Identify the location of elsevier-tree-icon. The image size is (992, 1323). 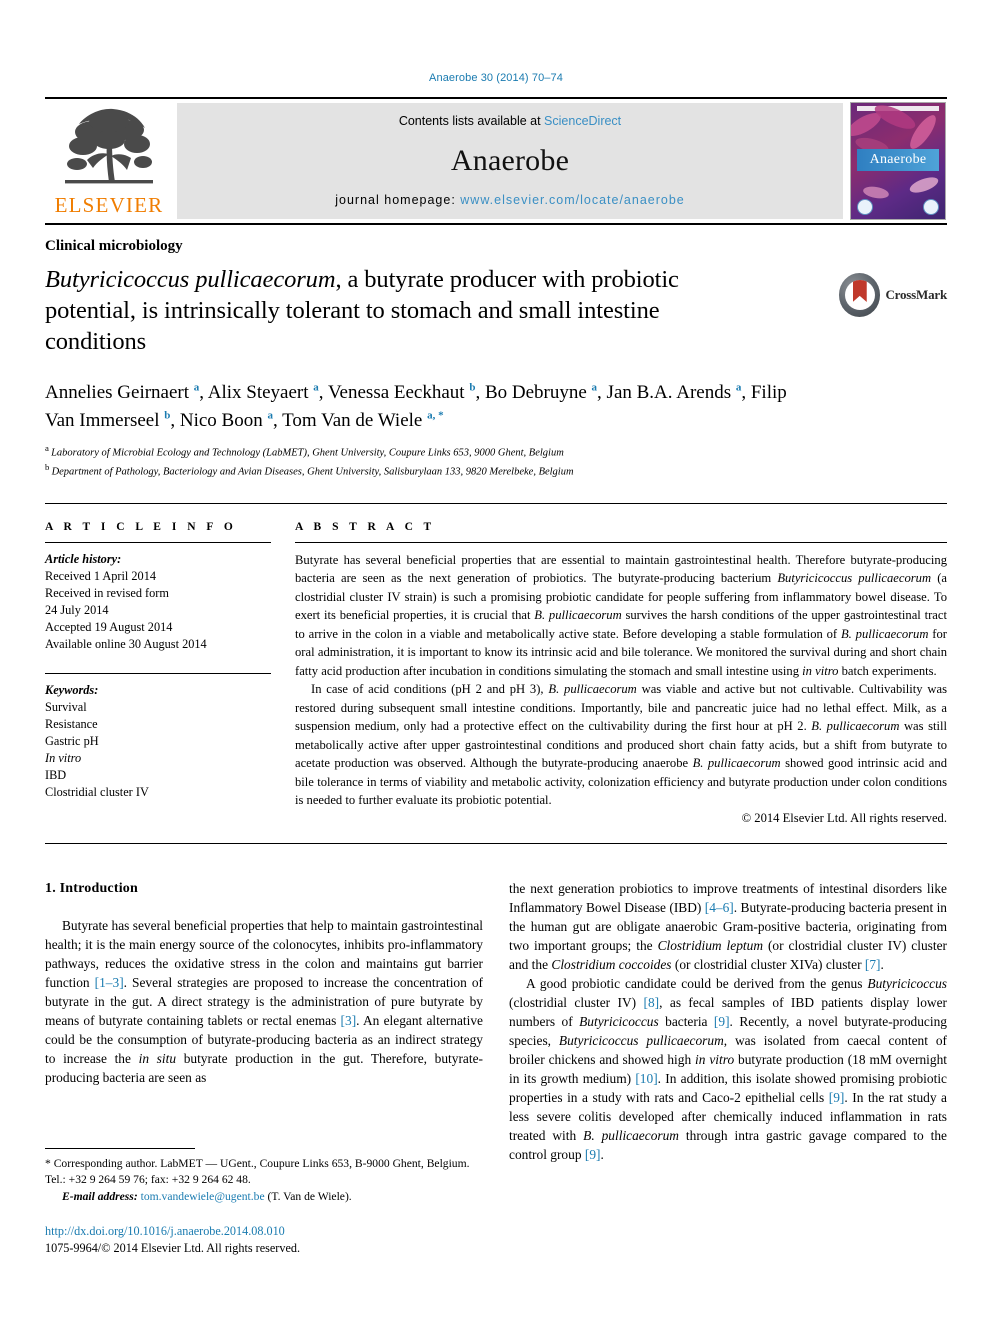
(109, 148).